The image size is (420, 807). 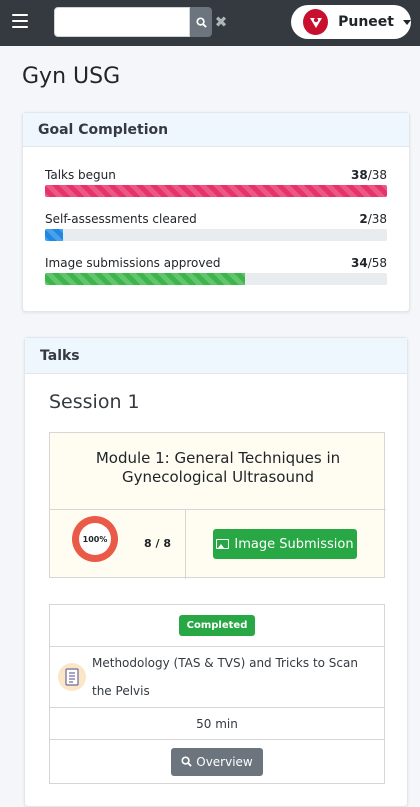 What do you see at coordinates (157, 543) in the screenshot?
I see `module-talk-count: 8 / 8` at bounding box center [157, 543].